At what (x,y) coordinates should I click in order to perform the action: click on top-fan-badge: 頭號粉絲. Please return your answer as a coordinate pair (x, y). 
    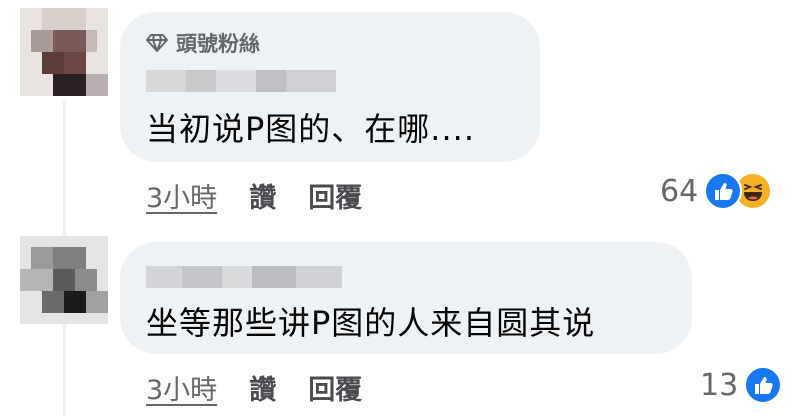
    Looking at the image, I should click on (203, 43).